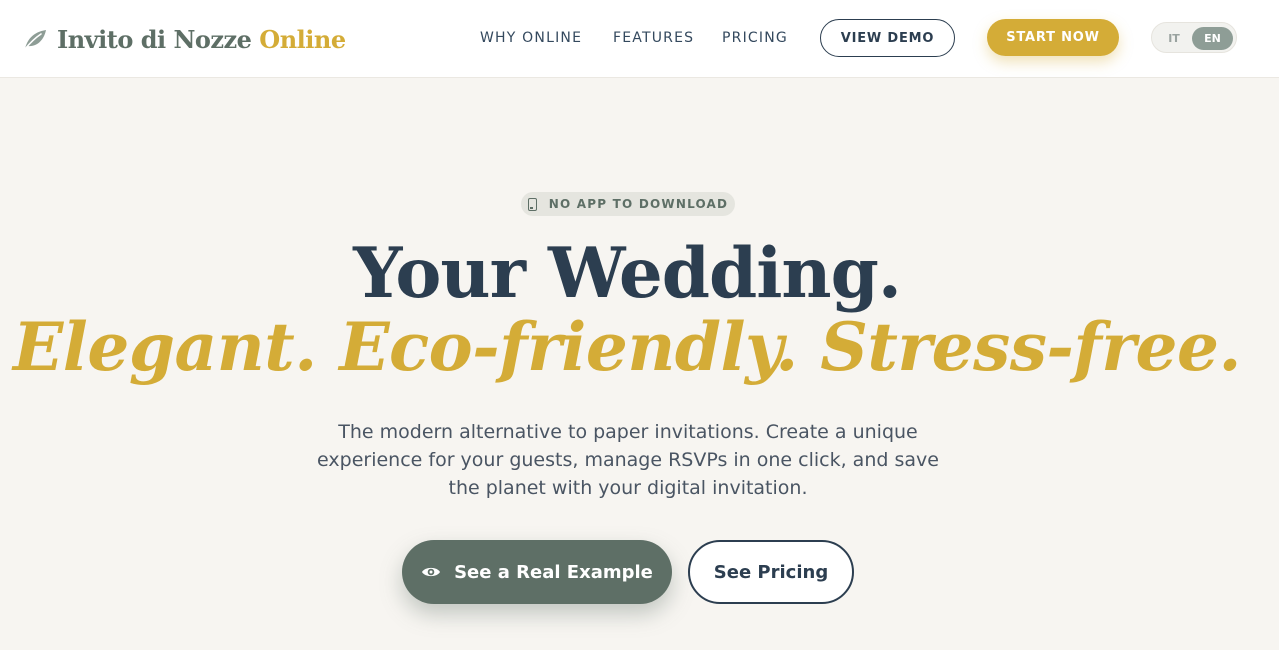  I want to click on no-app-badge: NO APP TO DOWNLOAD, so click(628, 204).